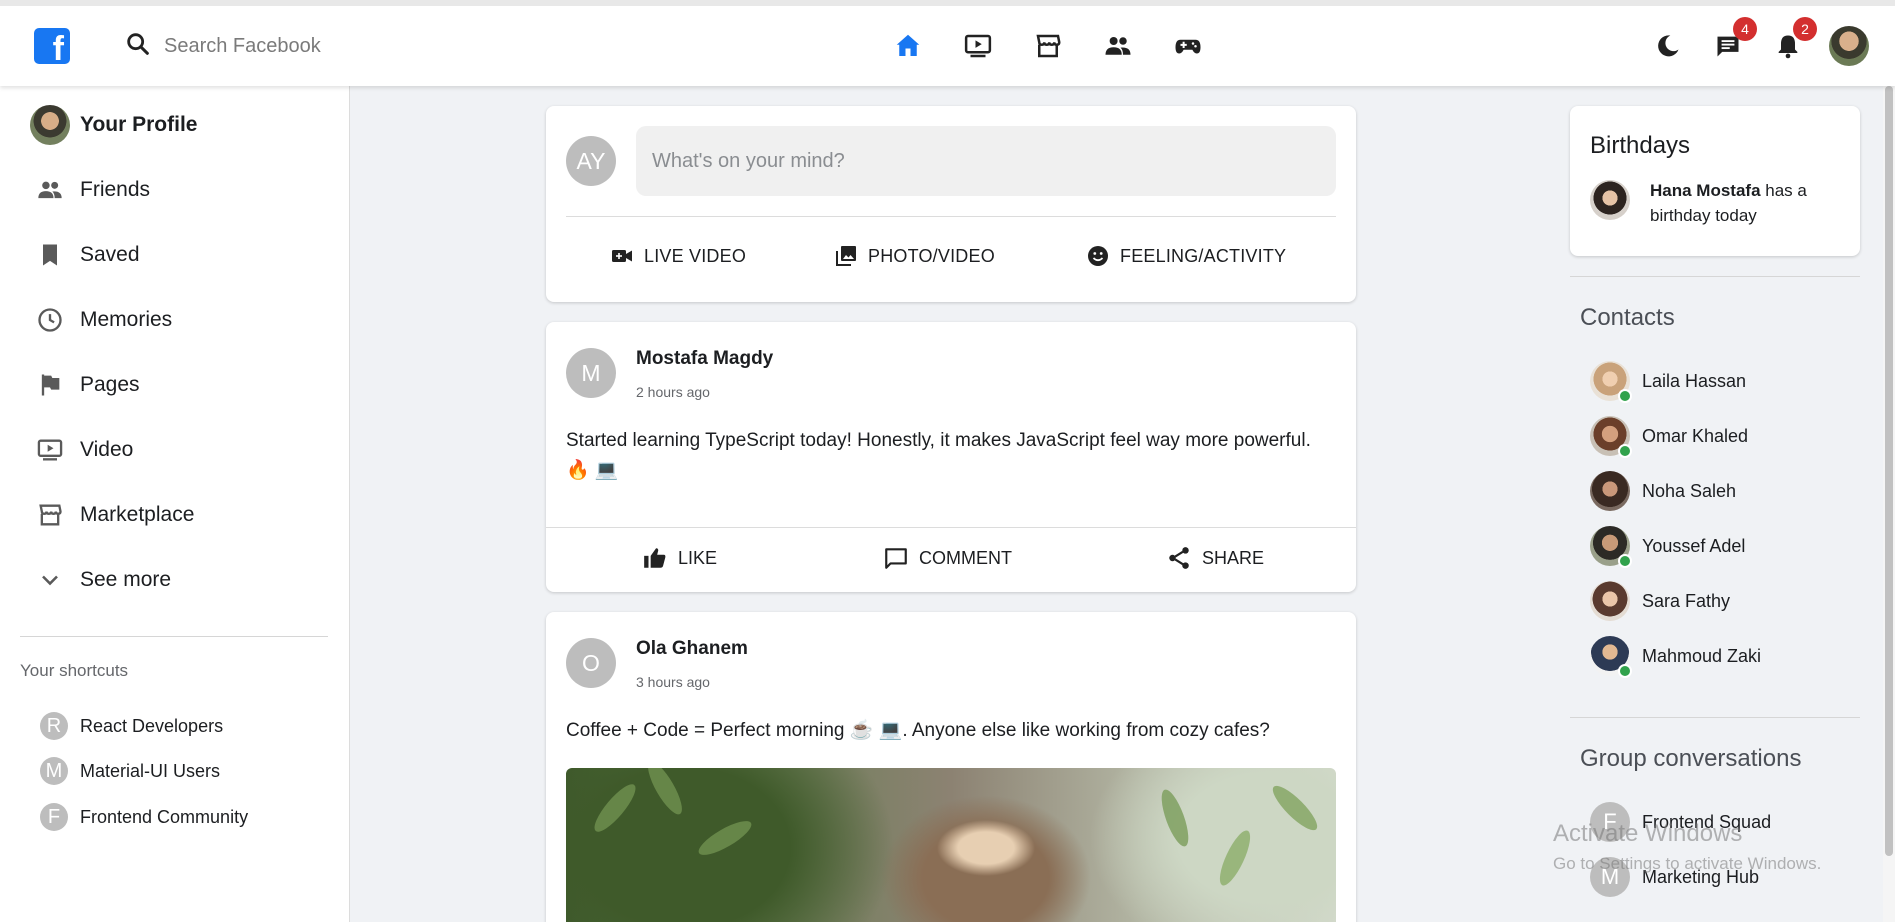  What do you see at coordinates (1889, 471) in the screenshot?
I see `scrollbar-thumb` at bounding box center [1889, 471].